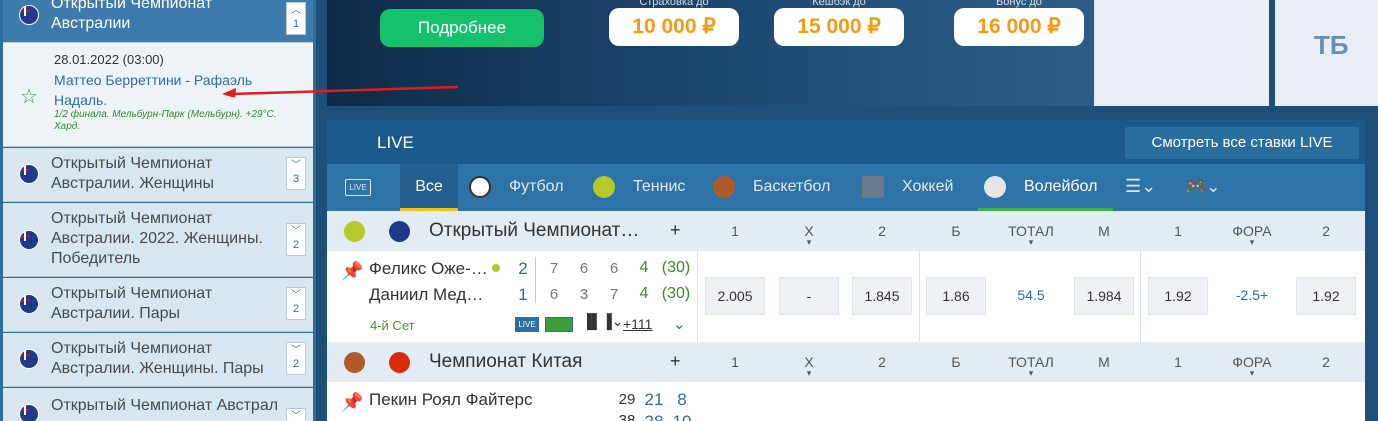 The image size is (1378, 421). What do you see at coordinates (1104, 296) in the screenshot?
I see `odd-cell: 1.984` at bounding box center [1104, 296].